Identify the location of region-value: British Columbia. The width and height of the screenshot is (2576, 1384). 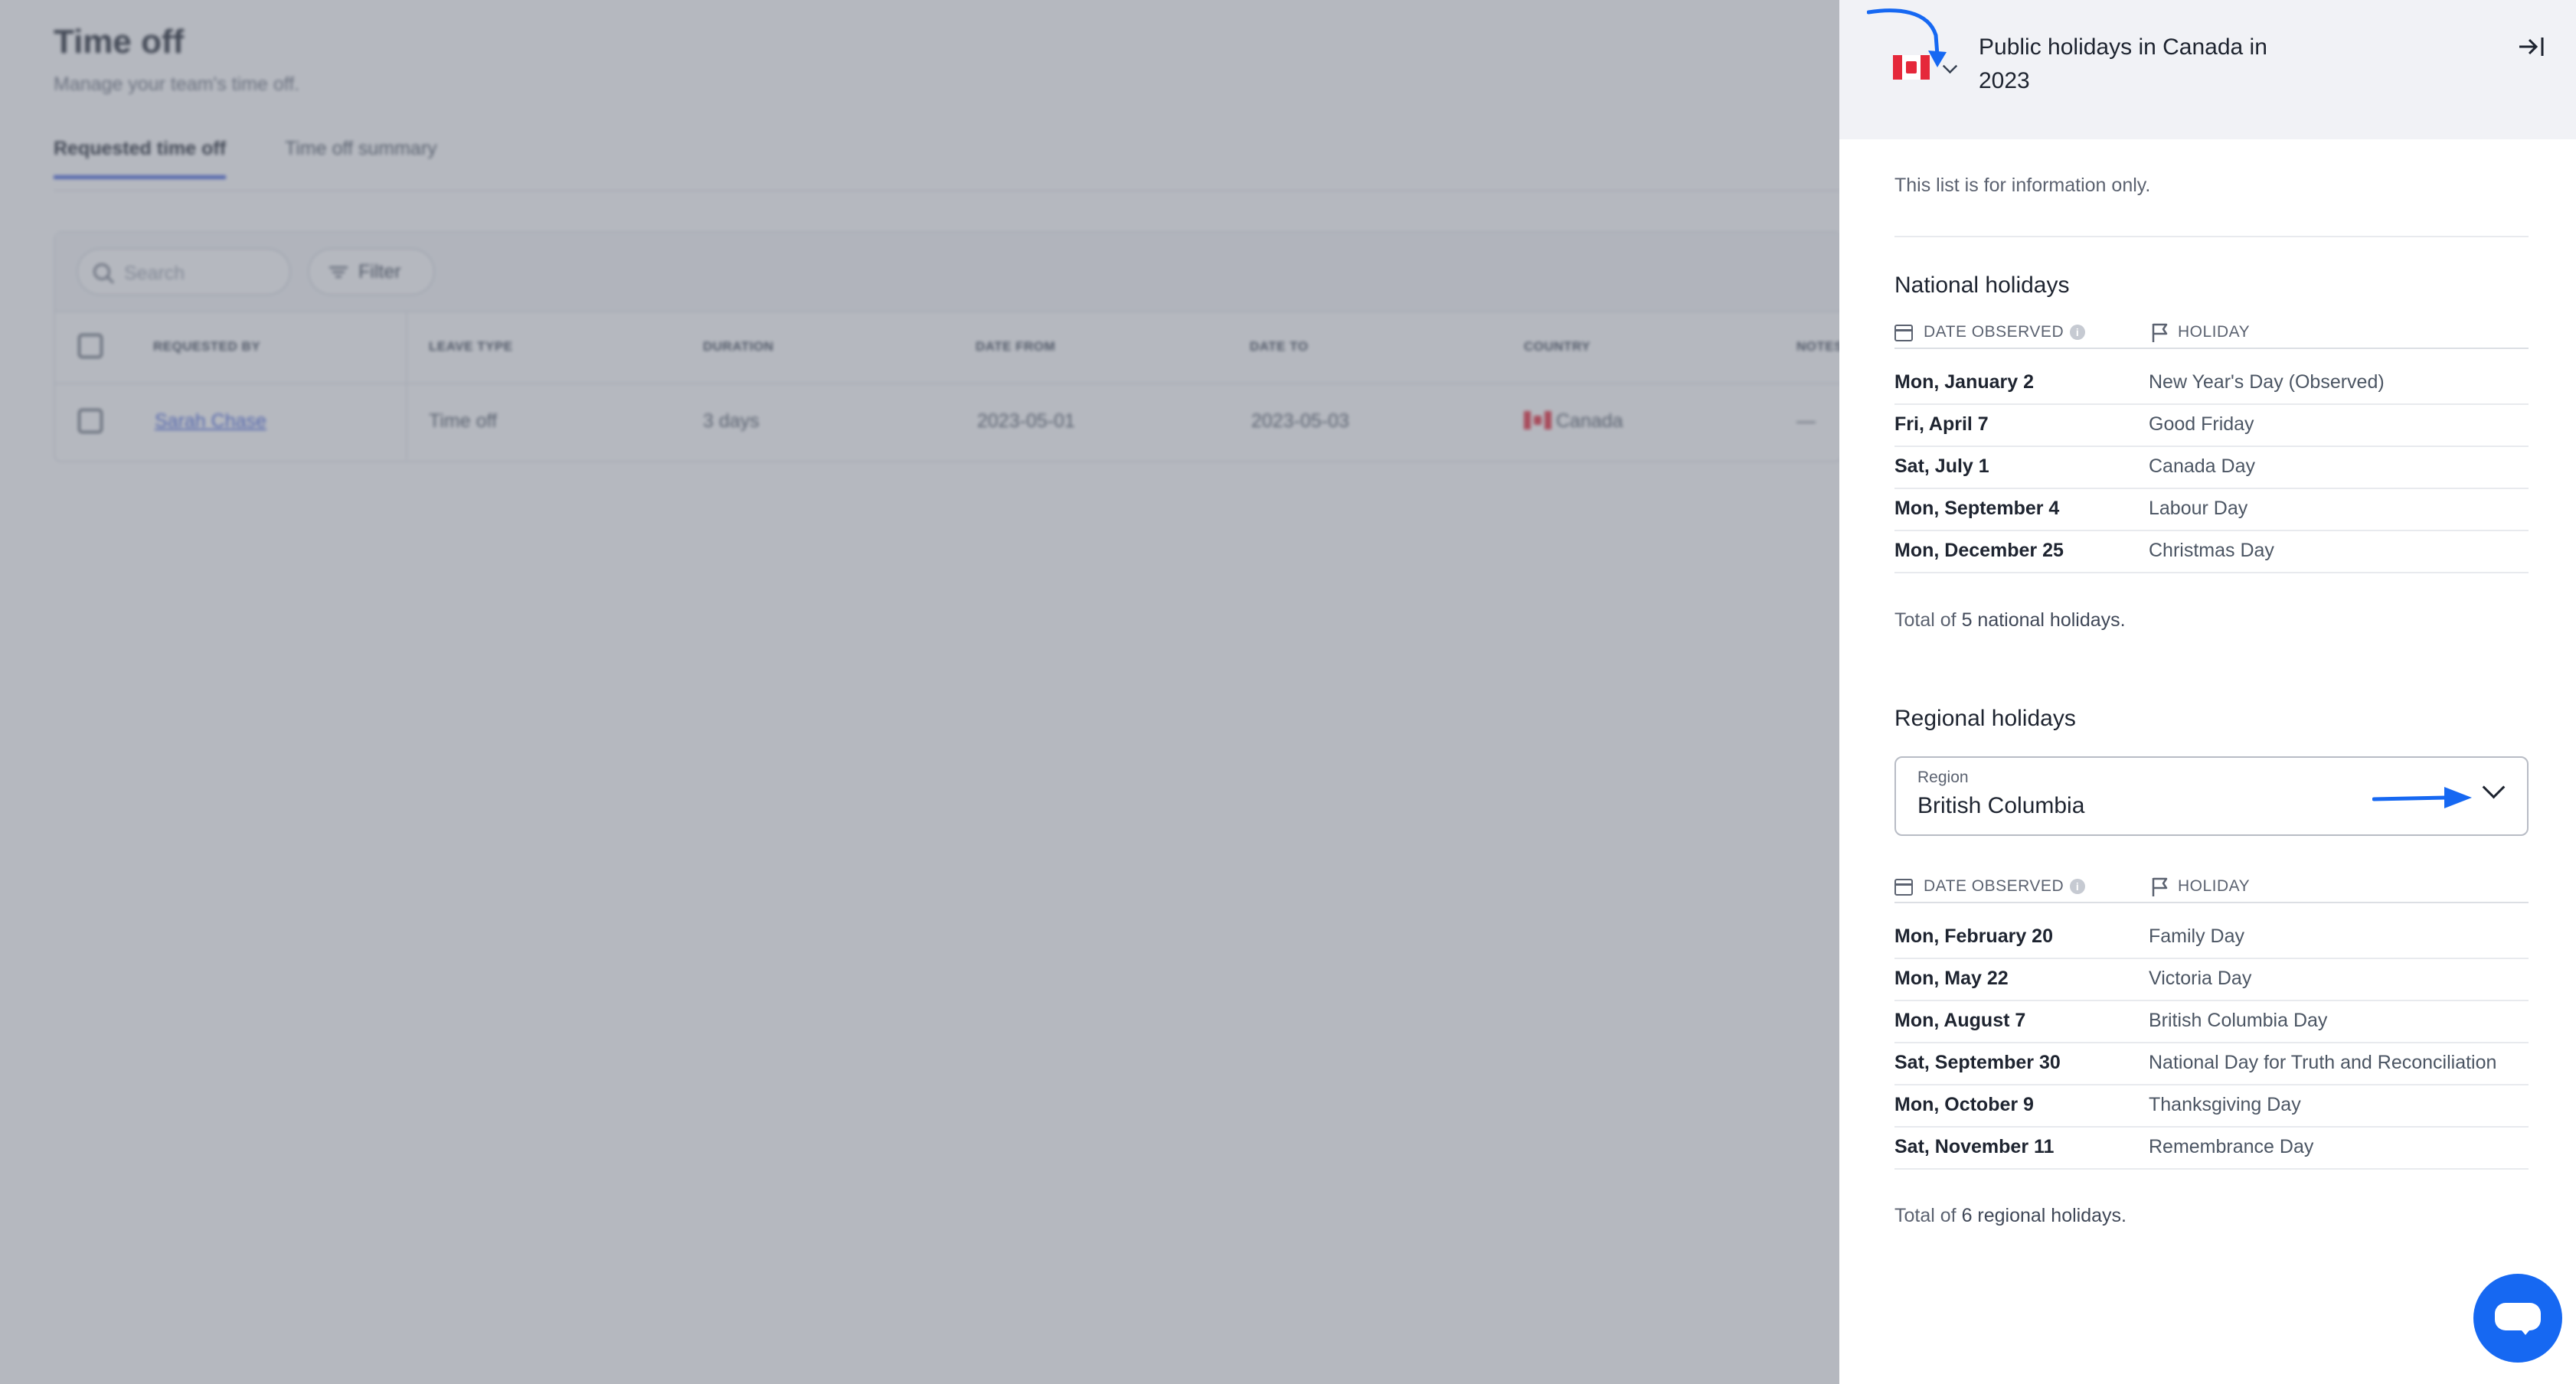
(2001, 805).